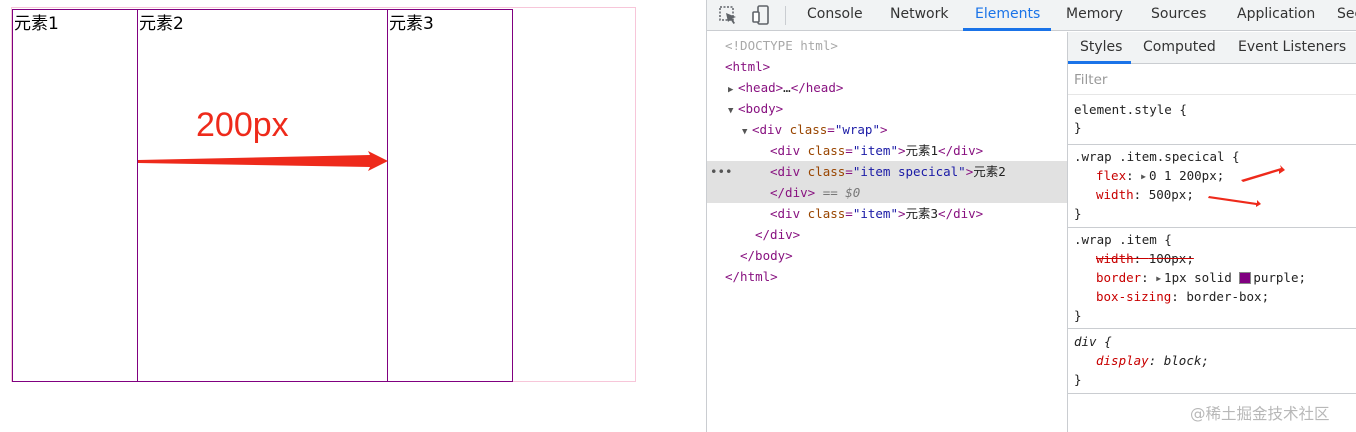  What do you see at coordinates (1260, 414) in the screenshot?
I see `watermark: @稀土掘金技术社区` at bounding box center [1260, 414].